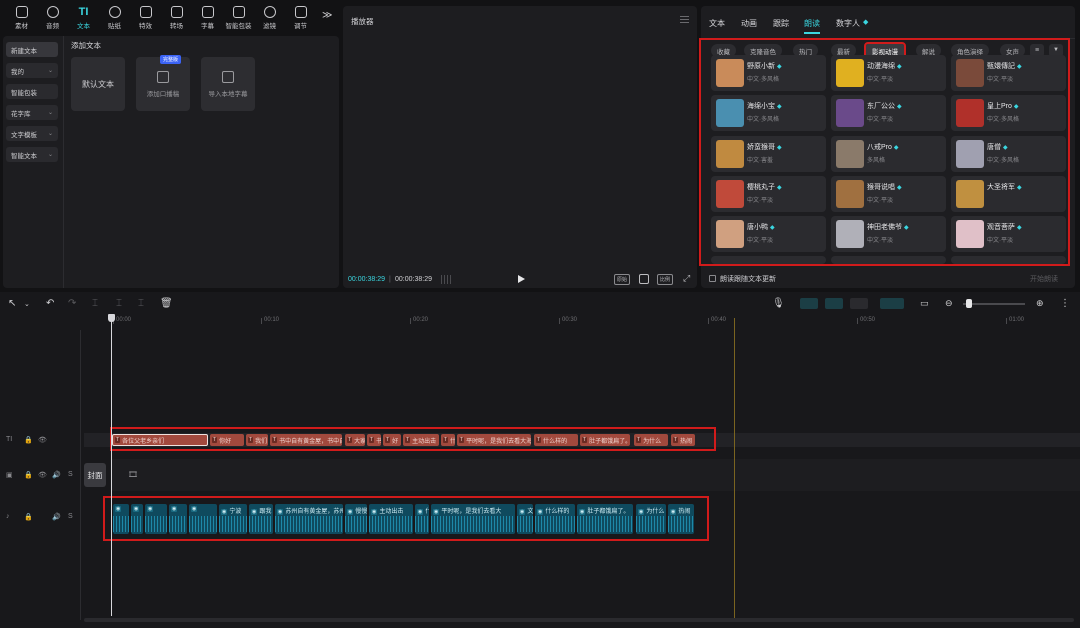 Image resolution: width=1080 pixels, height=628 pixels. Describe the element at coordinates (834, 303) in the screenshot. I see `auto-snap-icon` at that location.